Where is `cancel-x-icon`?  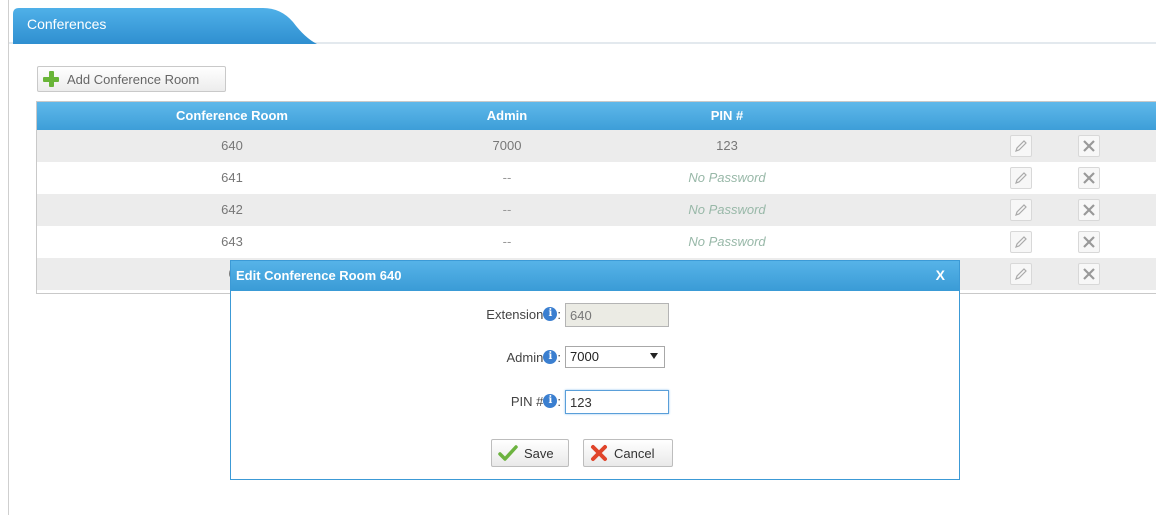 cancel-x-icon is located at coordinates (599, 453).